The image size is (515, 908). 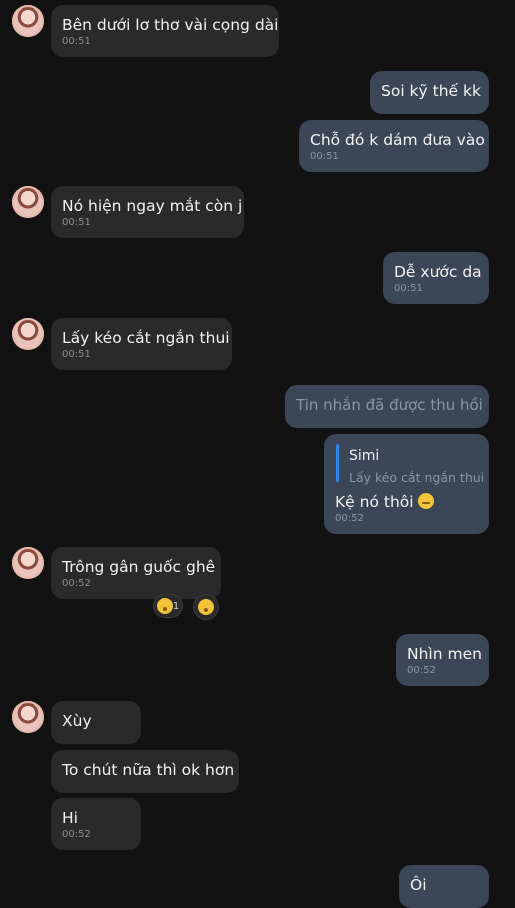 I want to click on message-bubble-incoming: Lấy kéo cắt ngắn thui 00:51, so click(x=141, y=344).